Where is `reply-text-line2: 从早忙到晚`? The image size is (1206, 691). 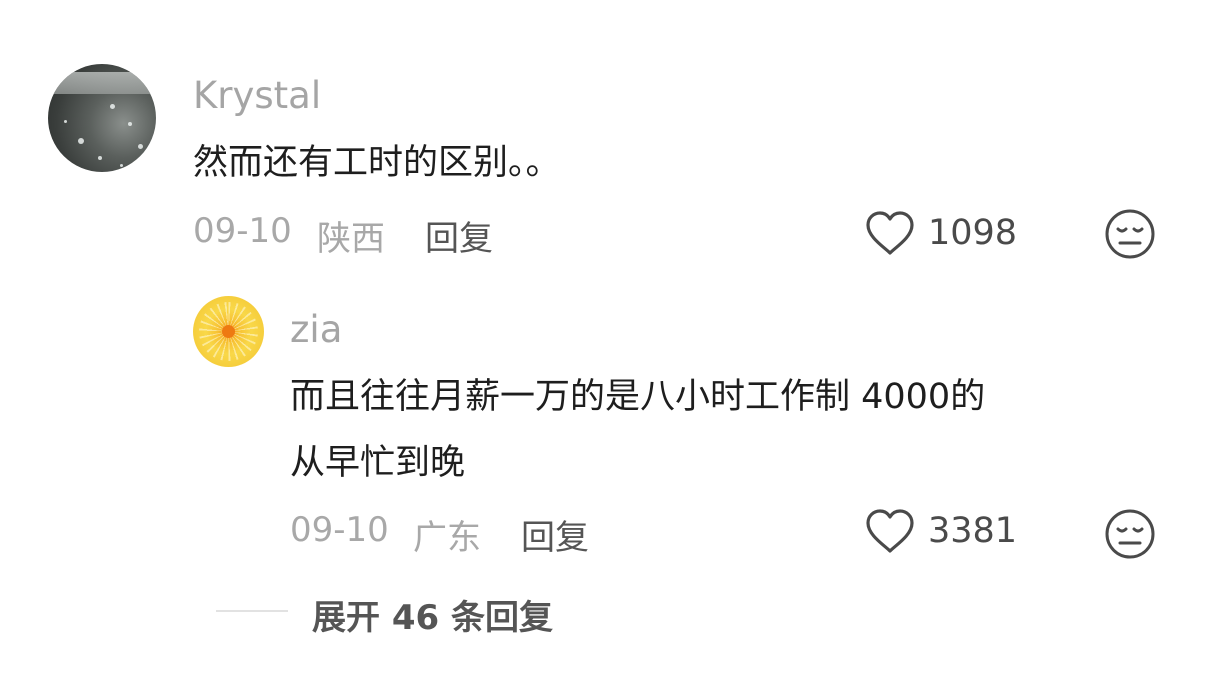 reply-text-line2: 从早忙到晚 is located at coordinates (378, 463).